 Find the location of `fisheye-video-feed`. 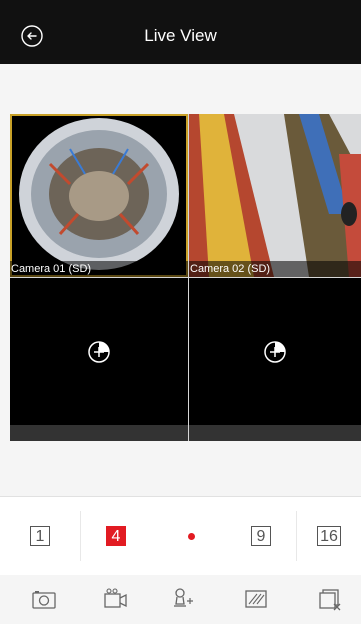

fisheye-video-feed is located at coordinates (99, 195).